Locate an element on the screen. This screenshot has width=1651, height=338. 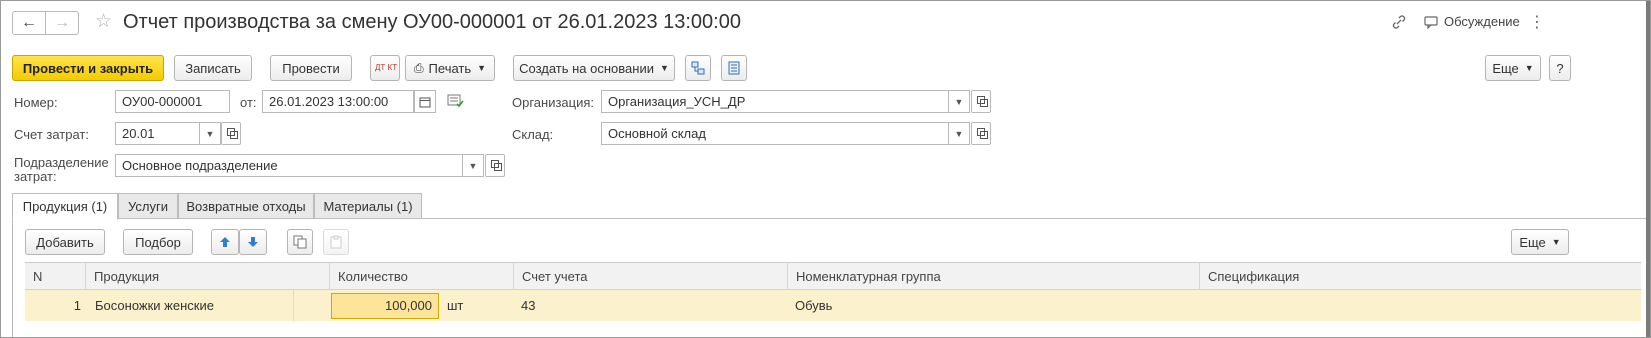
discussion-icon is located at coordinates (1431, 22).